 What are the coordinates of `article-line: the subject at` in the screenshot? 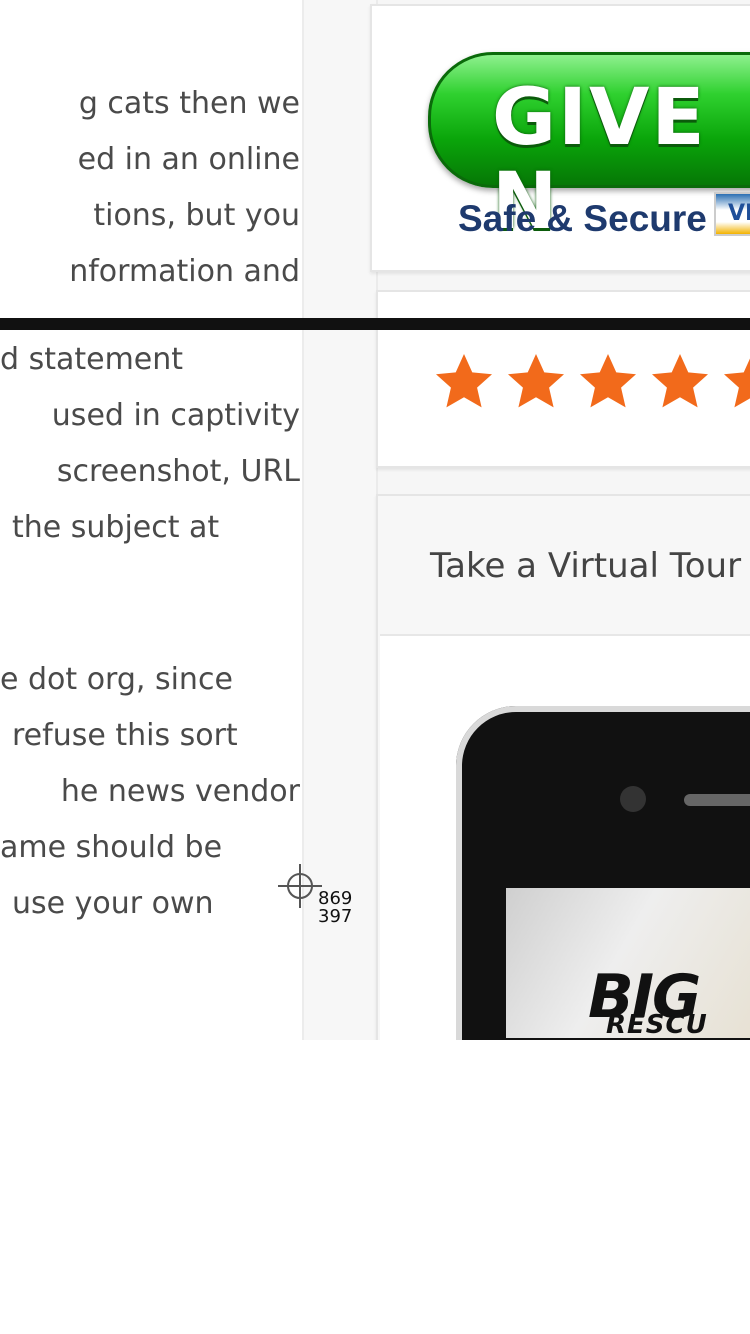 It's located at (116, 527).